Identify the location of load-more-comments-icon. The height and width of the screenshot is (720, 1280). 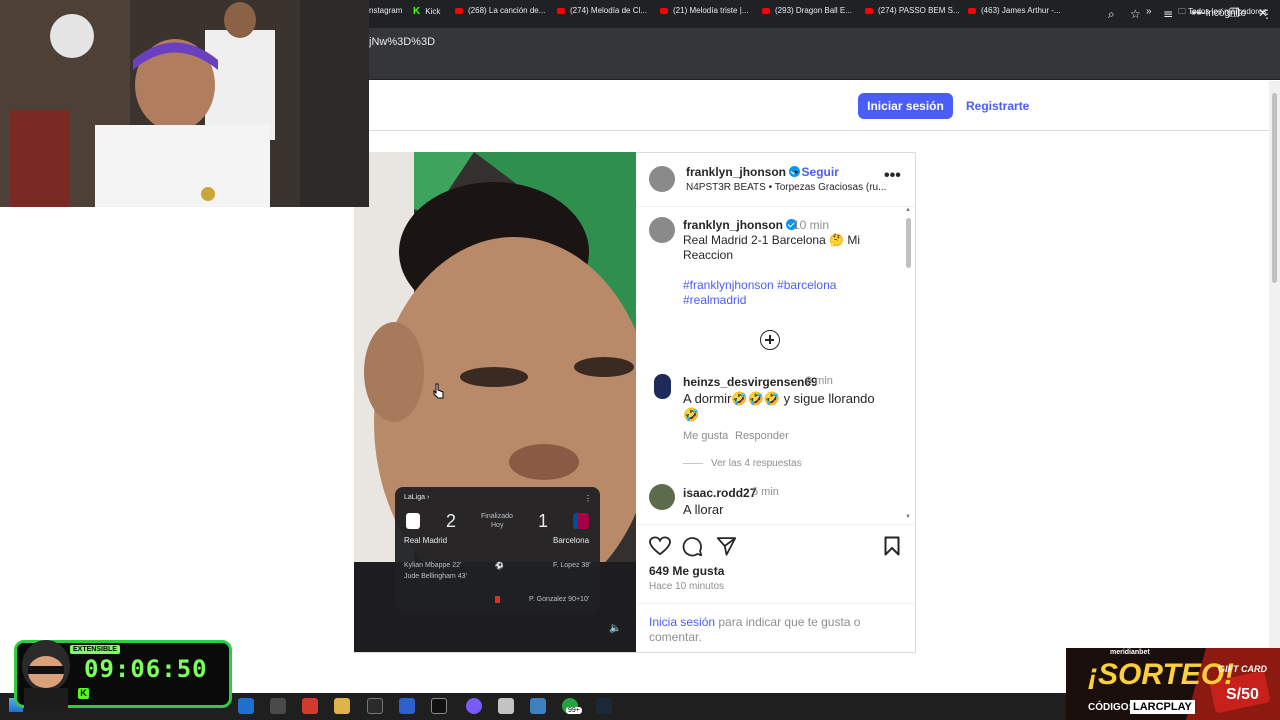
(770, 340).